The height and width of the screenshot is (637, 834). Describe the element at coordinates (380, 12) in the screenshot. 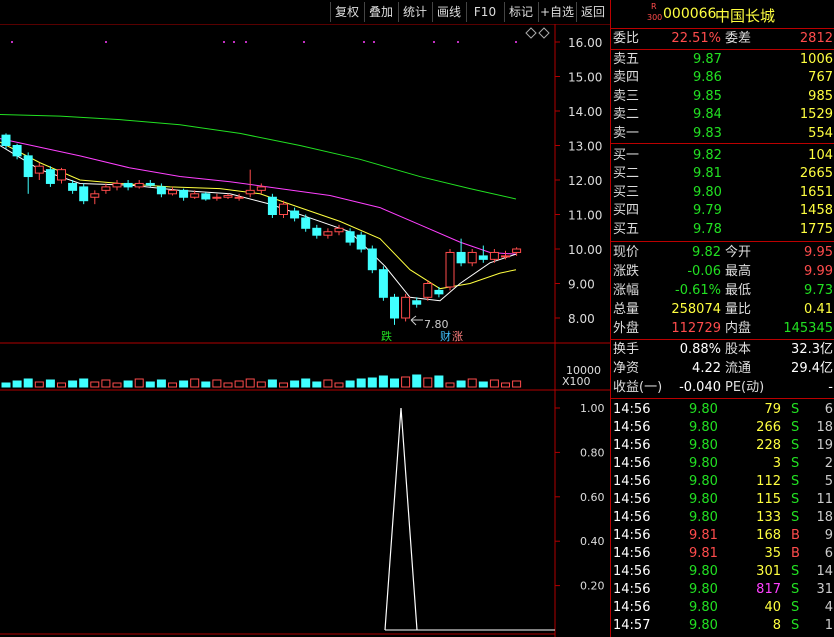

I see `overlay-button: 叠加` at that location.